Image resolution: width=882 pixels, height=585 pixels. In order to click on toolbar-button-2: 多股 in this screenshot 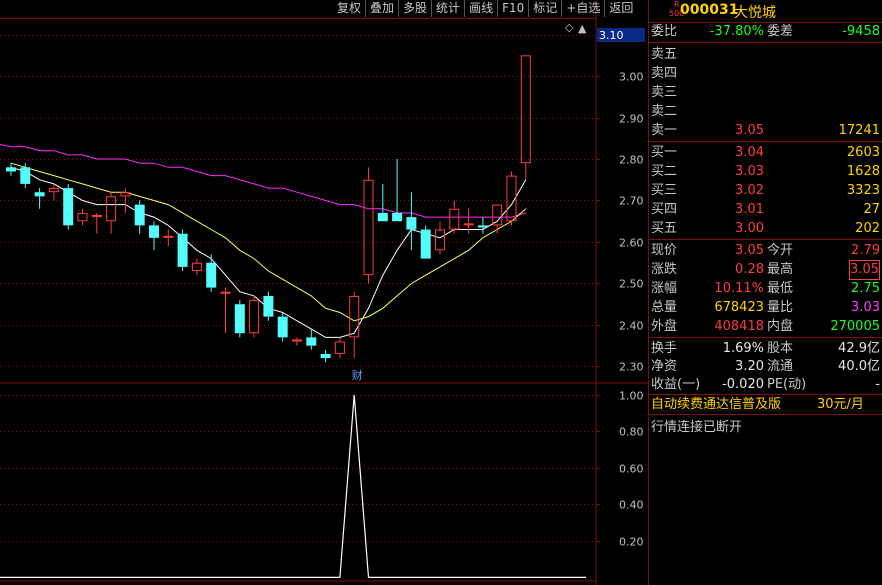, I will do `click(414, 8)`.